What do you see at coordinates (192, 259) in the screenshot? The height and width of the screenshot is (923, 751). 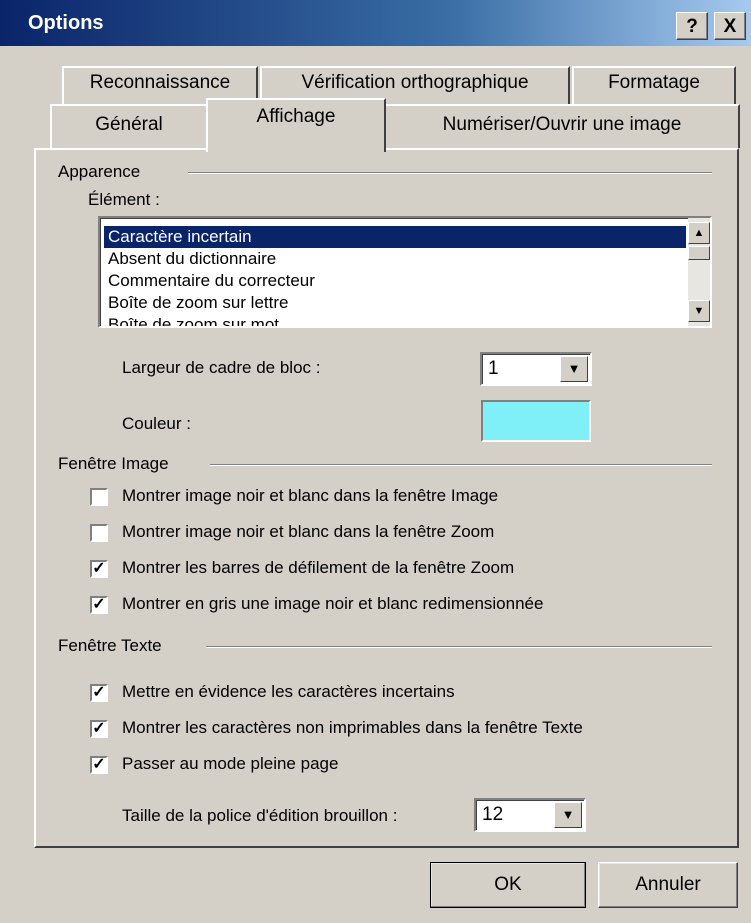 I see `list-item: Absent du dictionnaire` at bounding box center [192, 259].